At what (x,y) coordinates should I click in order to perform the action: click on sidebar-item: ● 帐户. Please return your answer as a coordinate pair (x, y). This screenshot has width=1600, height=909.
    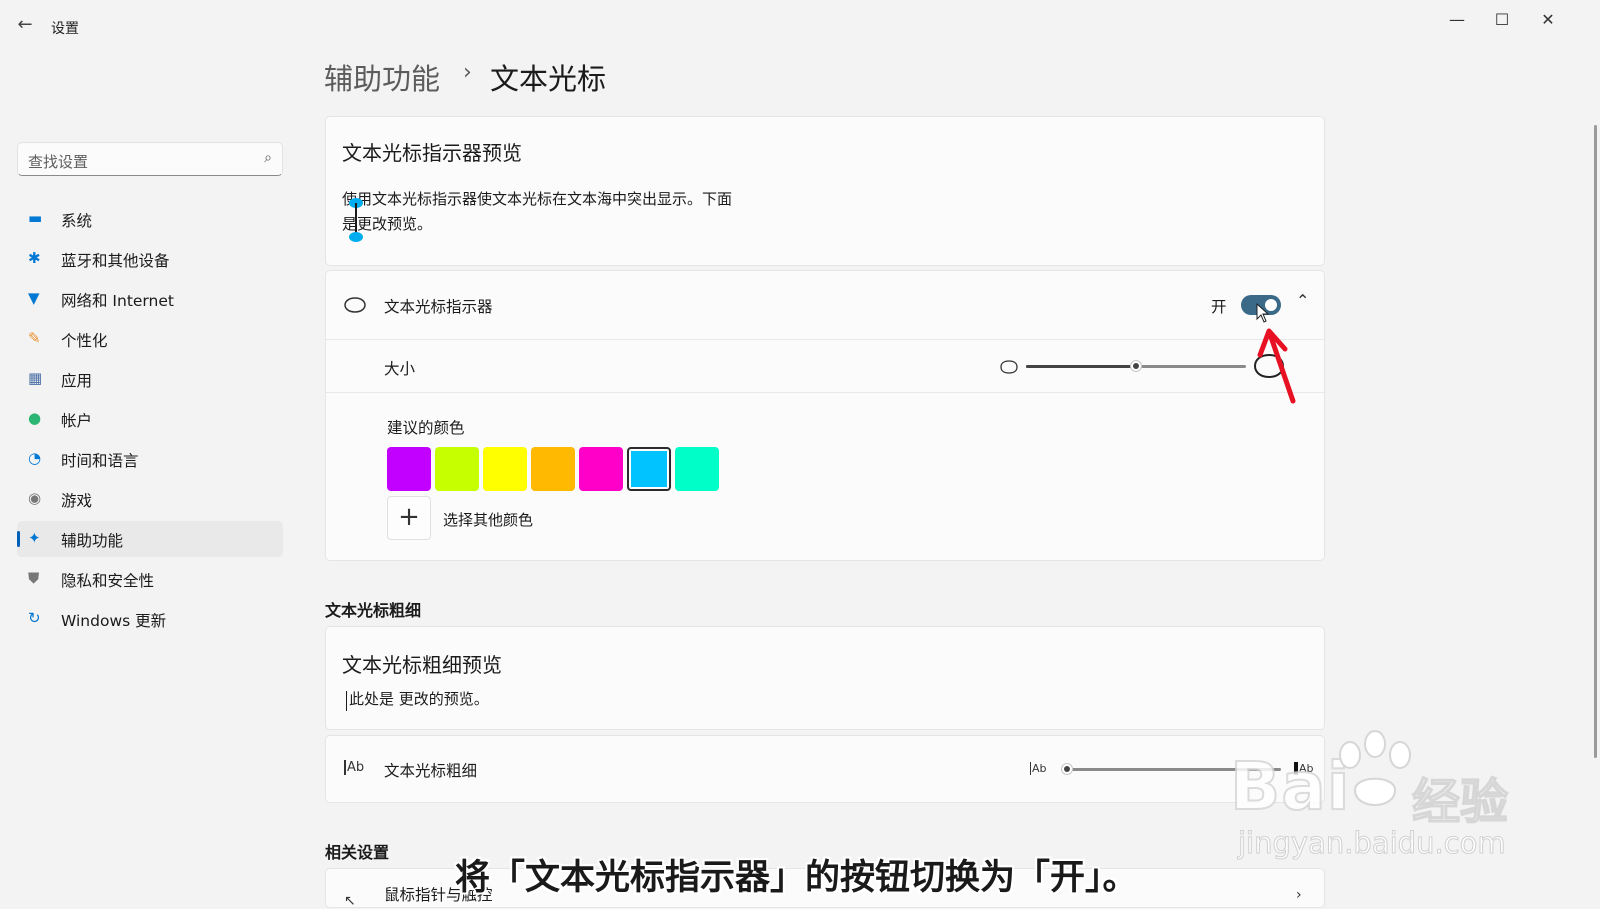
    Looking at the image, I should click on (150, 419).